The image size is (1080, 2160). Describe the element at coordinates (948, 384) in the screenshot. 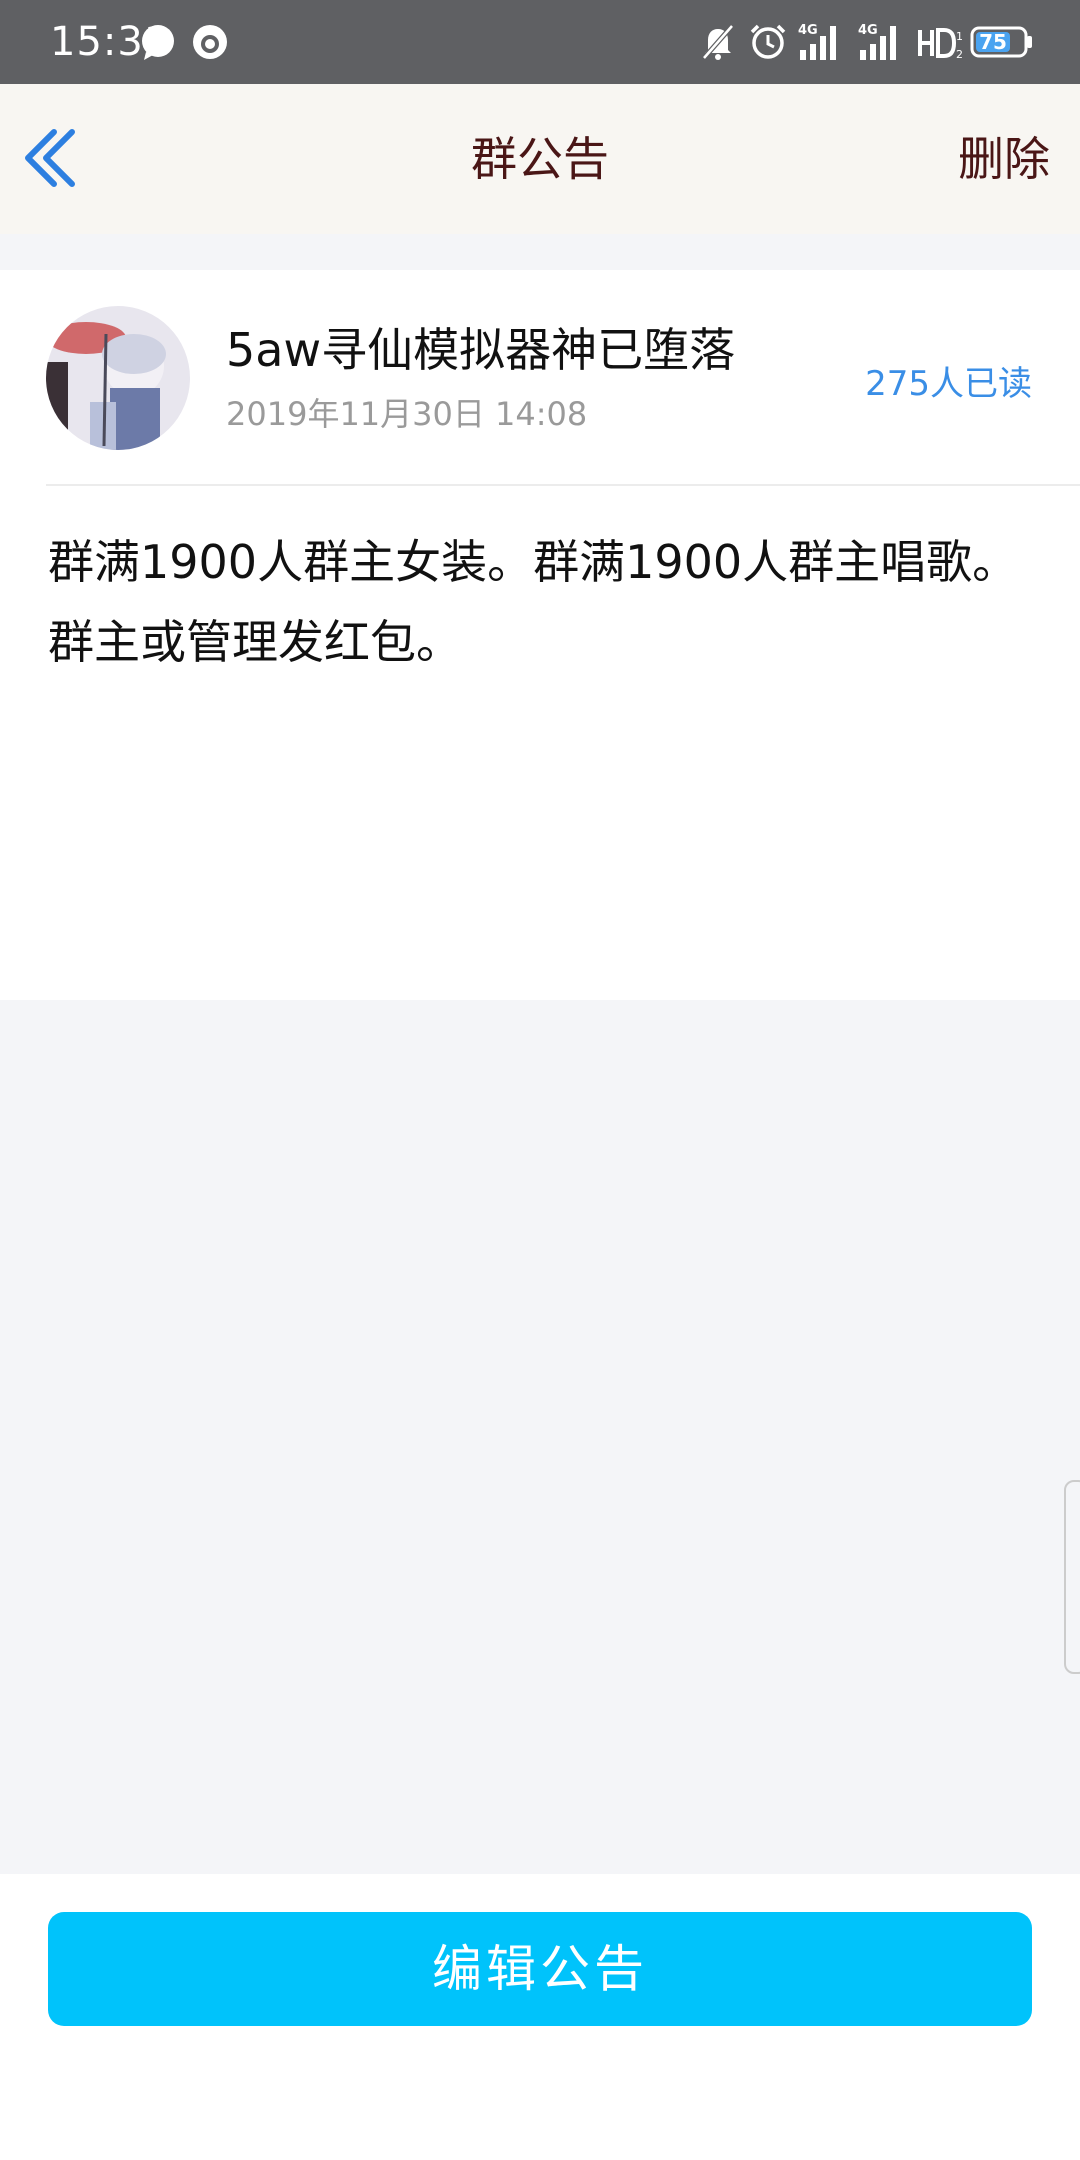

I see `read-count-link: 275人已读` at that location.